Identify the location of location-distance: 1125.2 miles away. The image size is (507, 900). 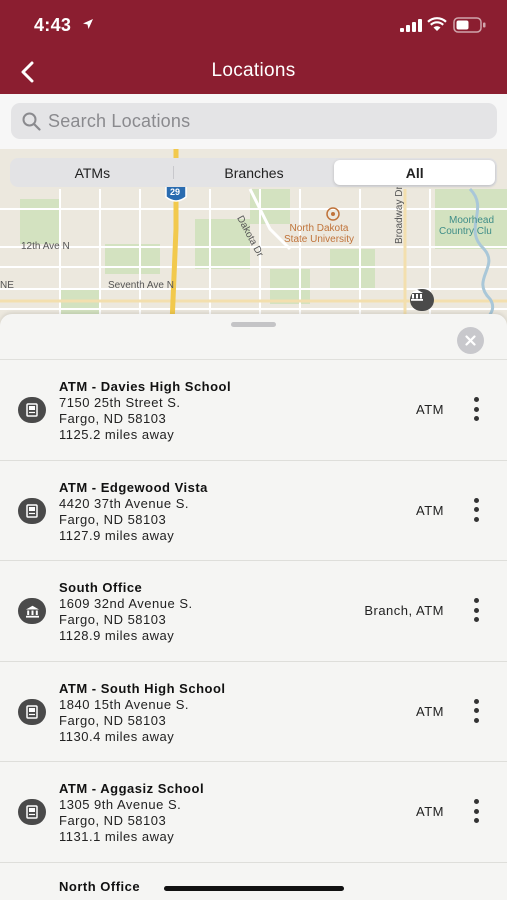
(117, 434).